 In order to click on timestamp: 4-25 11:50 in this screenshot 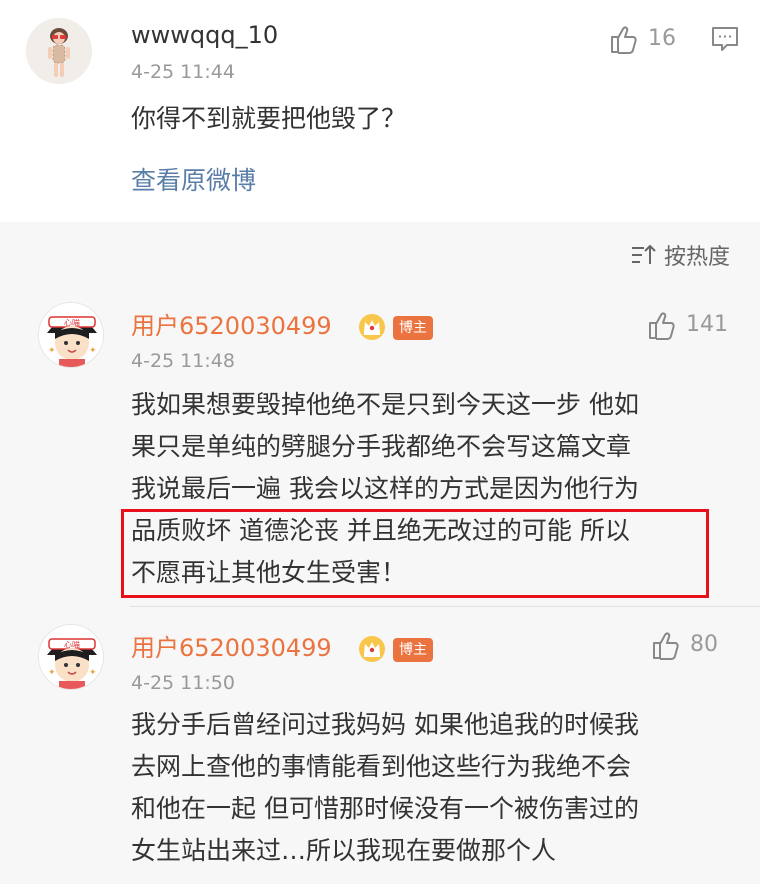, I will do `click(183, 683)`.